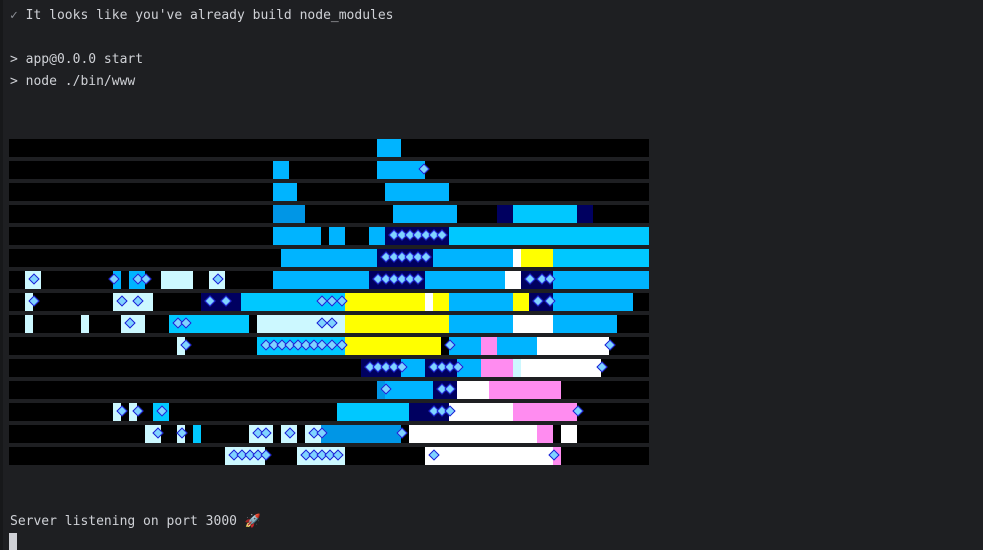 The height and width of the screenshot is (550, 983). Describe the element at coordinates (13, 541) in the screenshot. I see `terminal-cursor` at that location.